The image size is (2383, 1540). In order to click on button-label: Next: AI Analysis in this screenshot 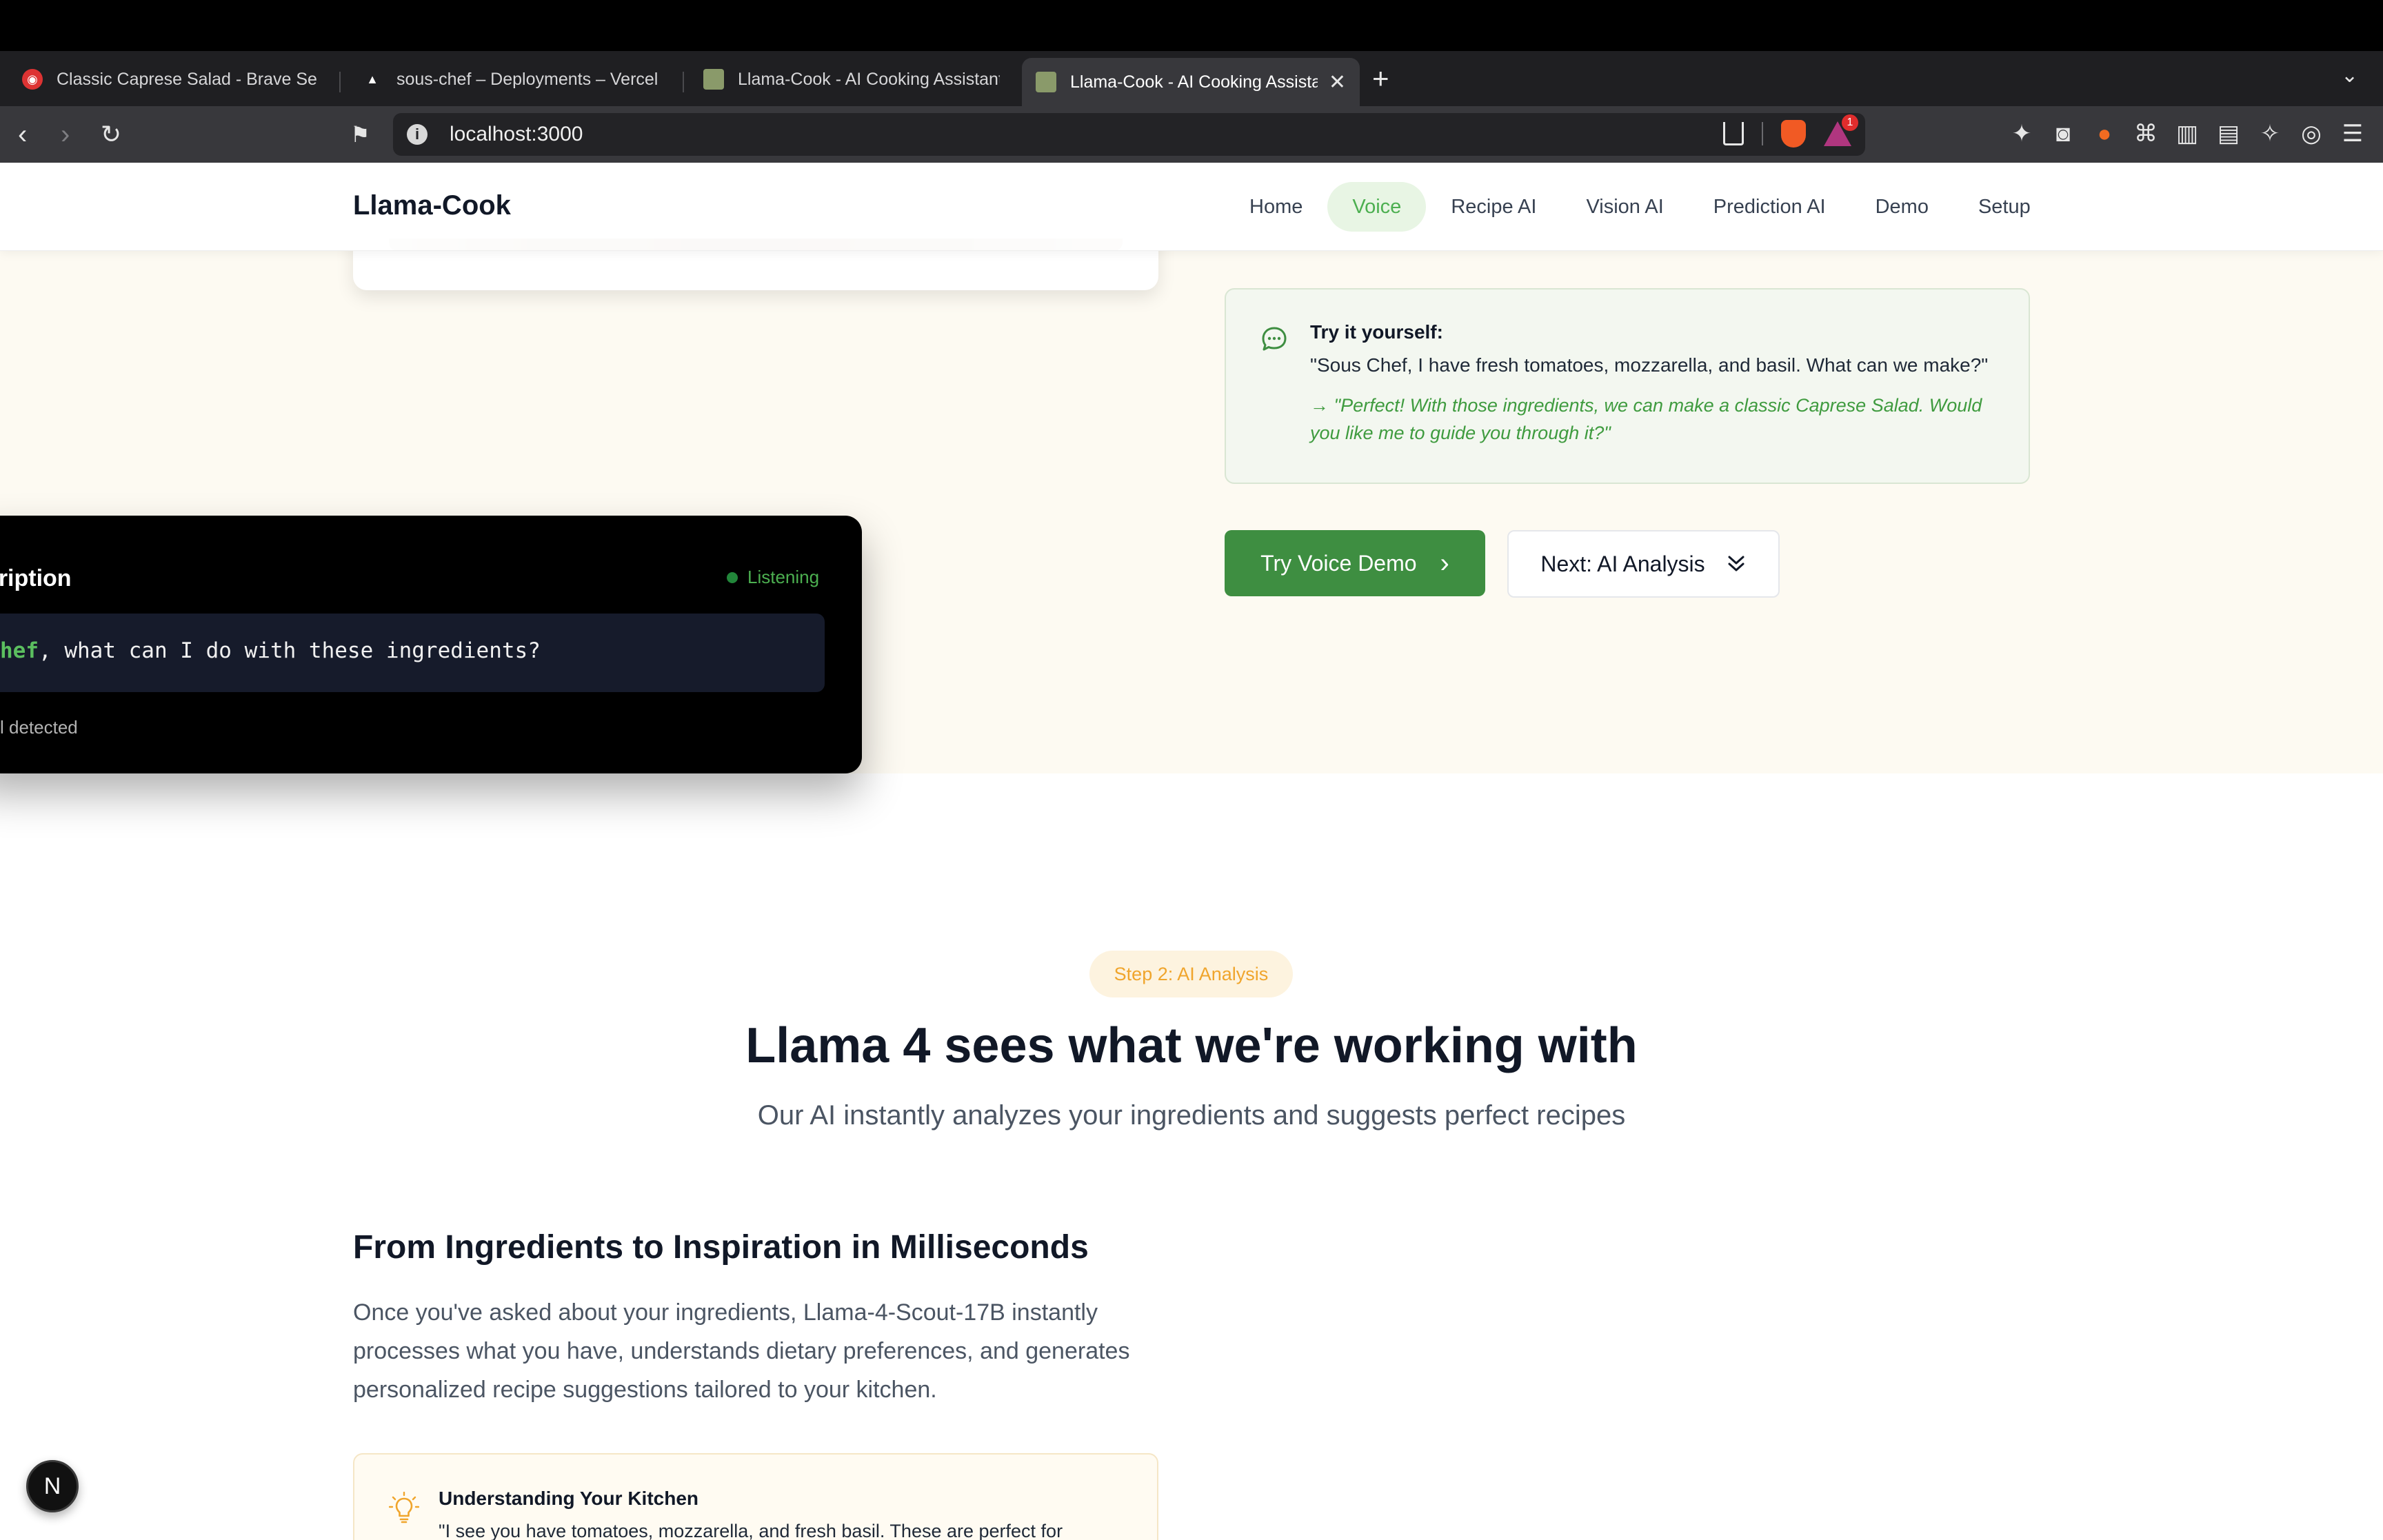, I will do `click(1622, 564)`.